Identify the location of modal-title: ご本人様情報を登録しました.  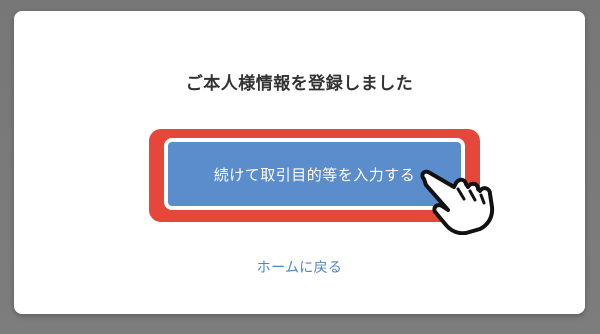
(299, 84).